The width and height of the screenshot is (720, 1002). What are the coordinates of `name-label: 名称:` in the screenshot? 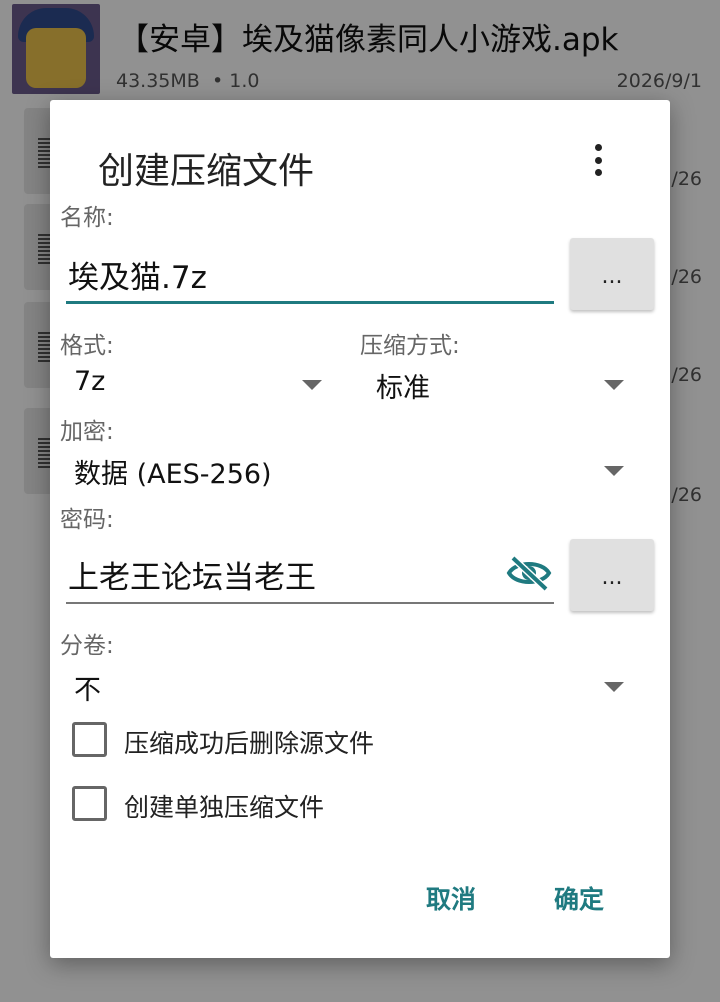 It's located at (87, 218).